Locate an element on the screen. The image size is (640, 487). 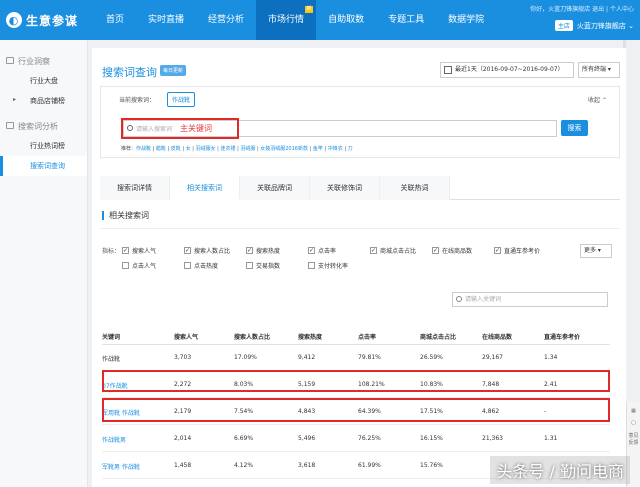
column-header: 搜索人气 is located at coordinates (186, 336).